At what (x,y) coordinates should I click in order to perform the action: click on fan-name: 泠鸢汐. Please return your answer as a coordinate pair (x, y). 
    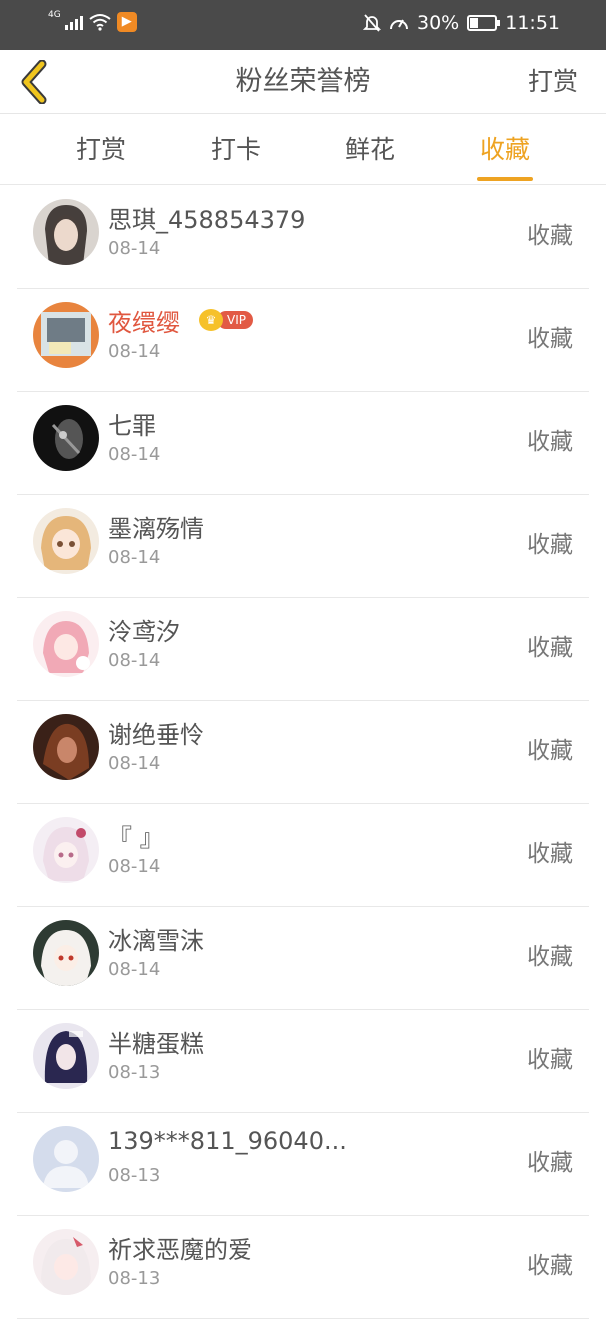
    Looking at the image, I should click on (144, 632).